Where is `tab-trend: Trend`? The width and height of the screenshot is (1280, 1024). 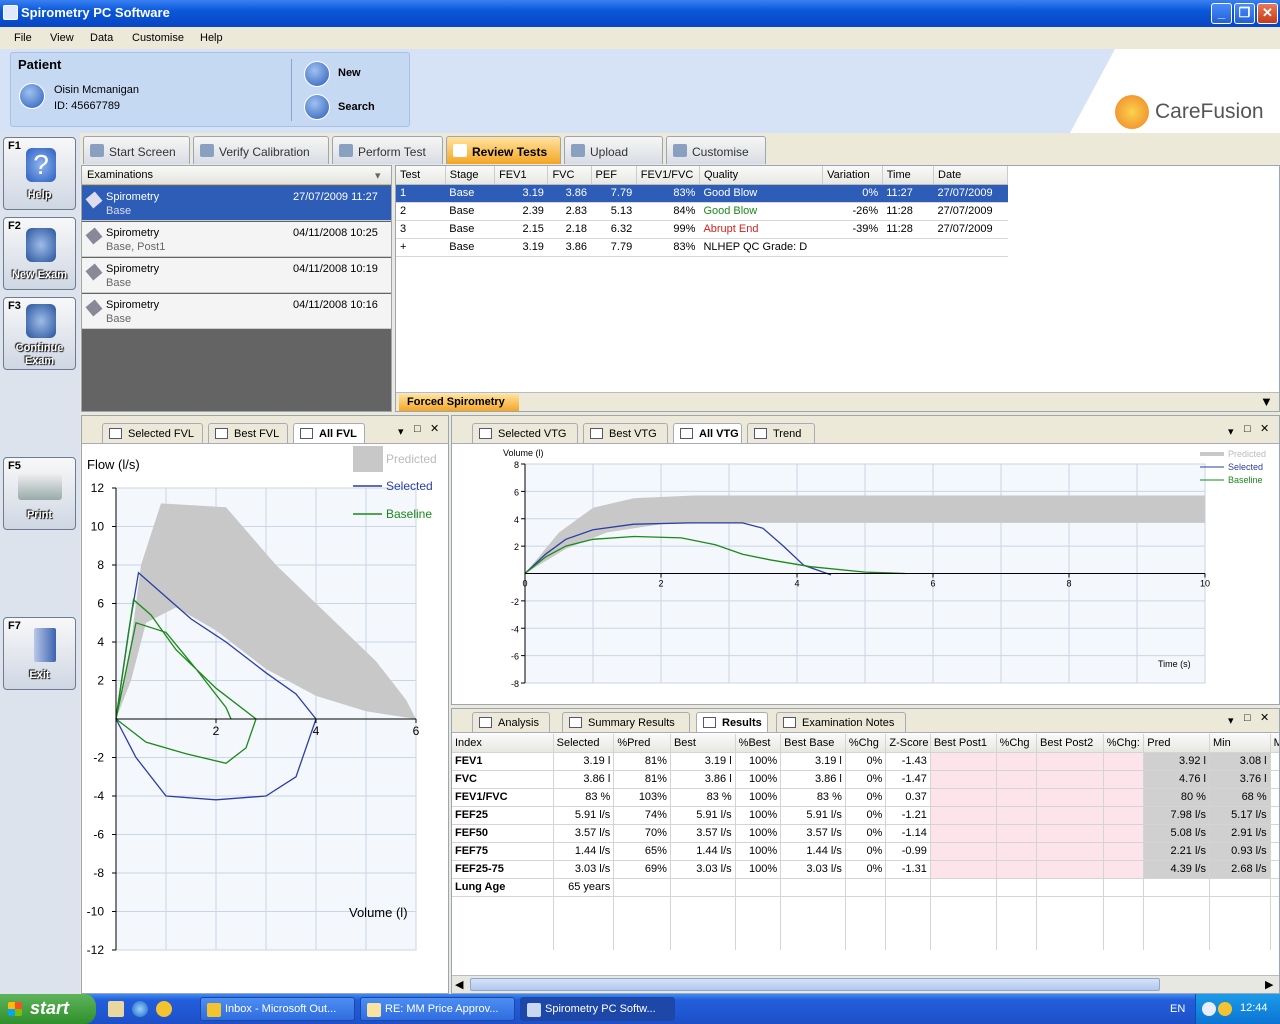
tab-trend: Trend is located at coordinates (781, 433).